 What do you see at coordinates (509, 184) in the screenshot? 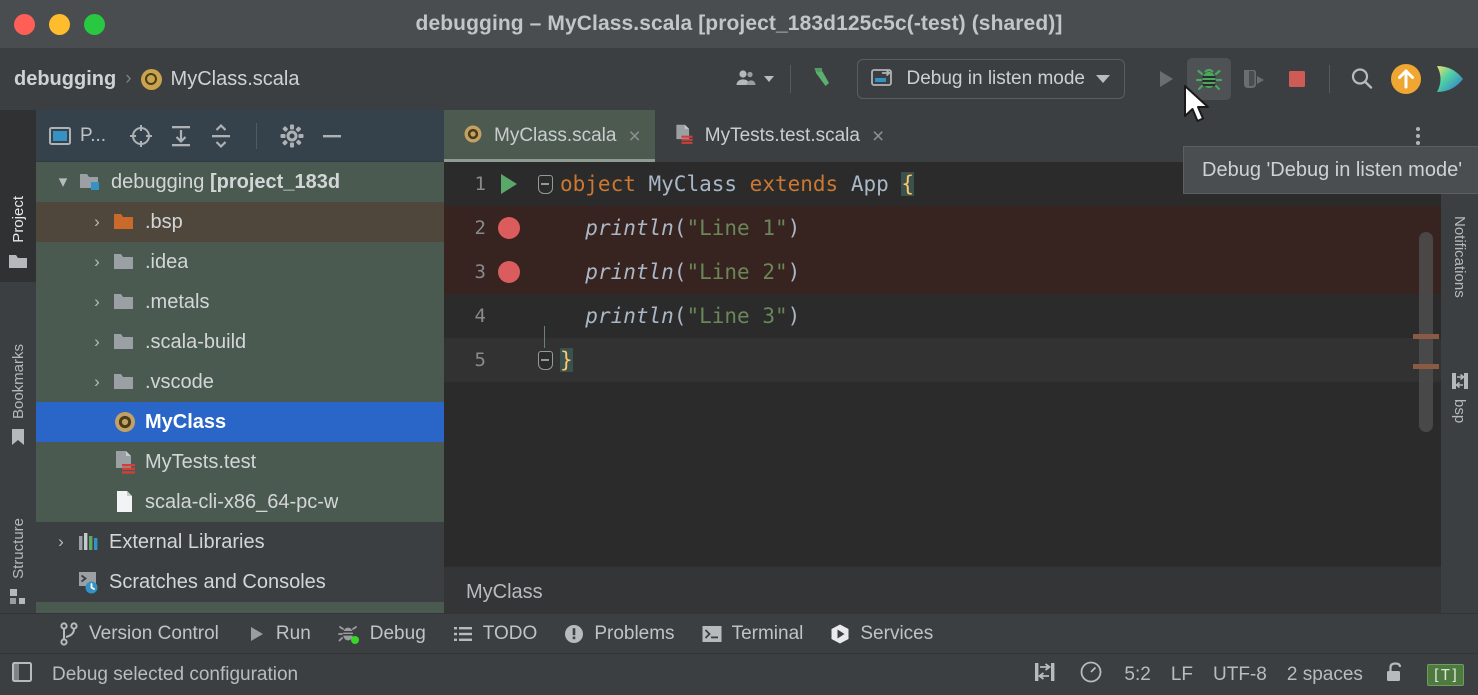
I see `run-gutter-icon` at bounding box center [509, 184].